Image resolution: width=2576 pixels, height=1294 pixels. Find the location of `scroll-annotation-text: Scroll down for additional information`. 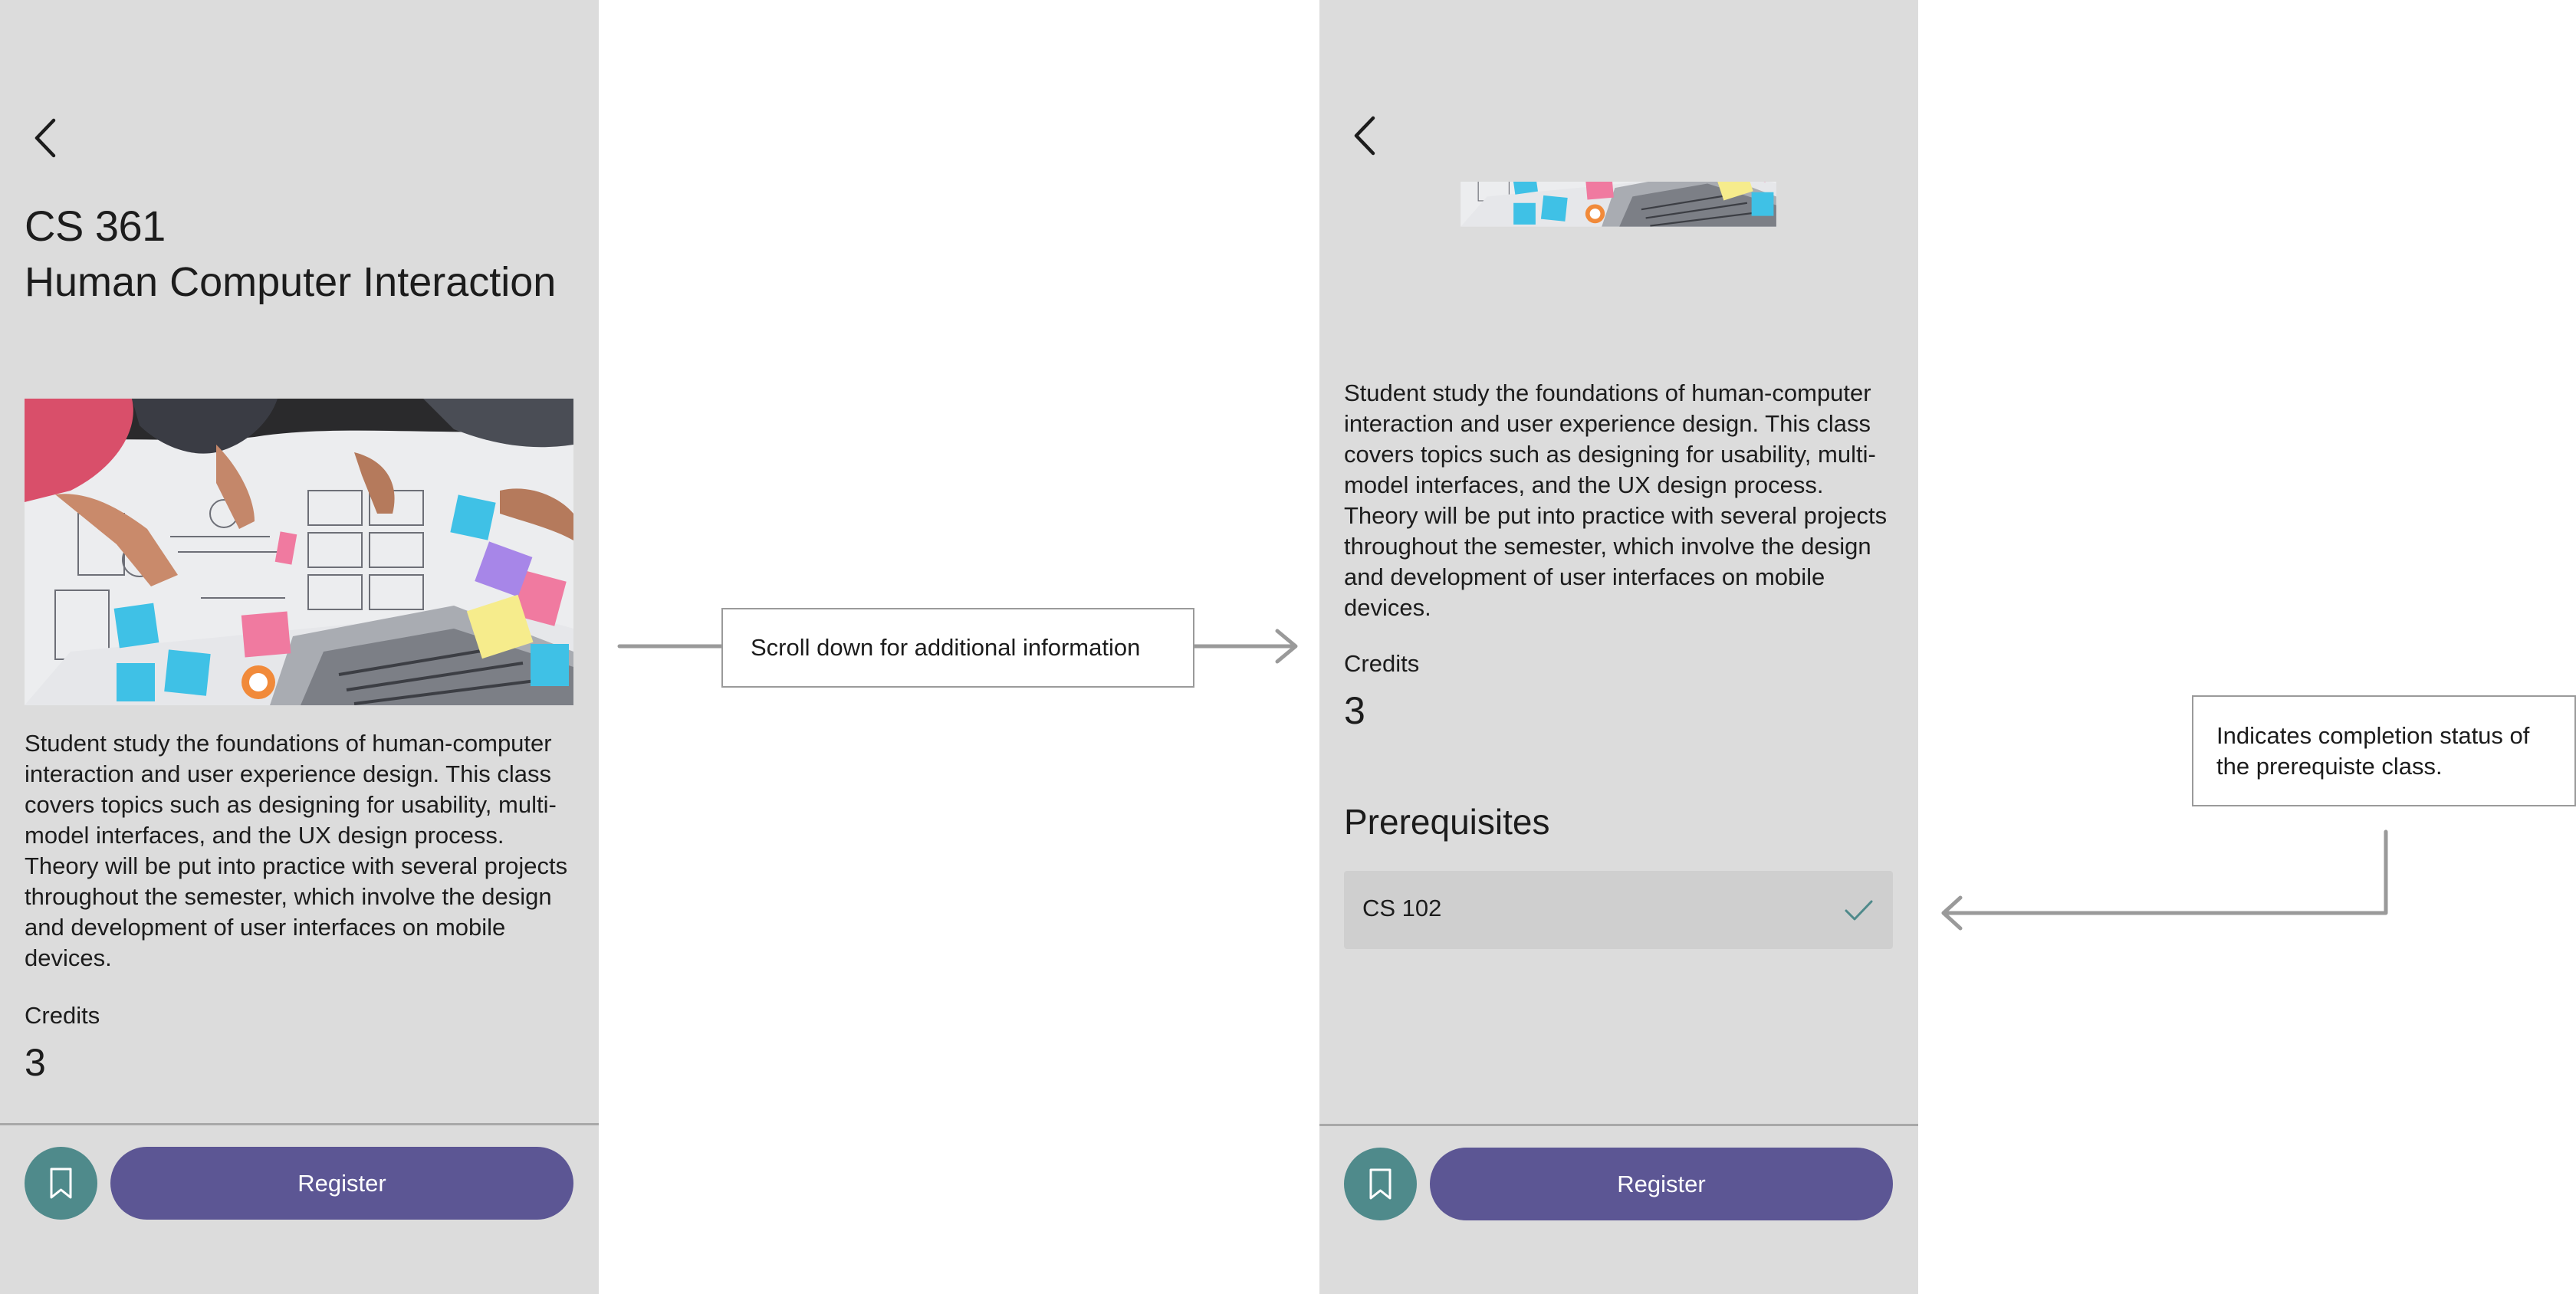

scroll-annotation-text: Scroll down for additional information is located at coordinates (946, 647).